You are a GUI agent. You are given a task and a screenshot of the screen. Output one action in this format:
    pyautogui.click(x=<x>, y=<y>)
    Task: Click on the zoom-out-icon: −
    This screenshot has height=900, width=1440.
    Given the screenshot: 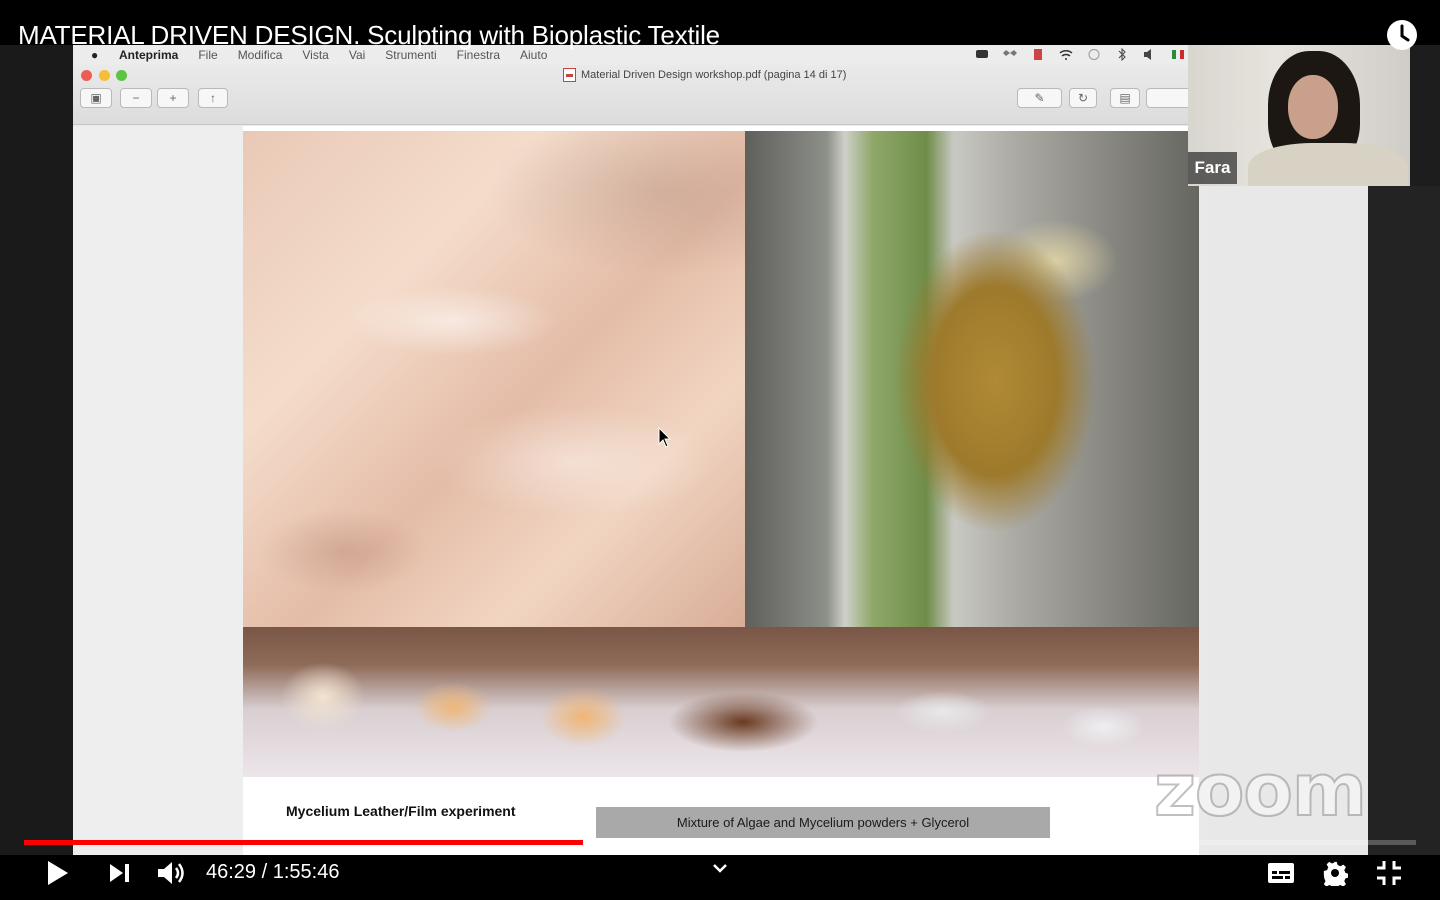 What is the action you would take?
    pyautogui.click(x=136, y=98)
    